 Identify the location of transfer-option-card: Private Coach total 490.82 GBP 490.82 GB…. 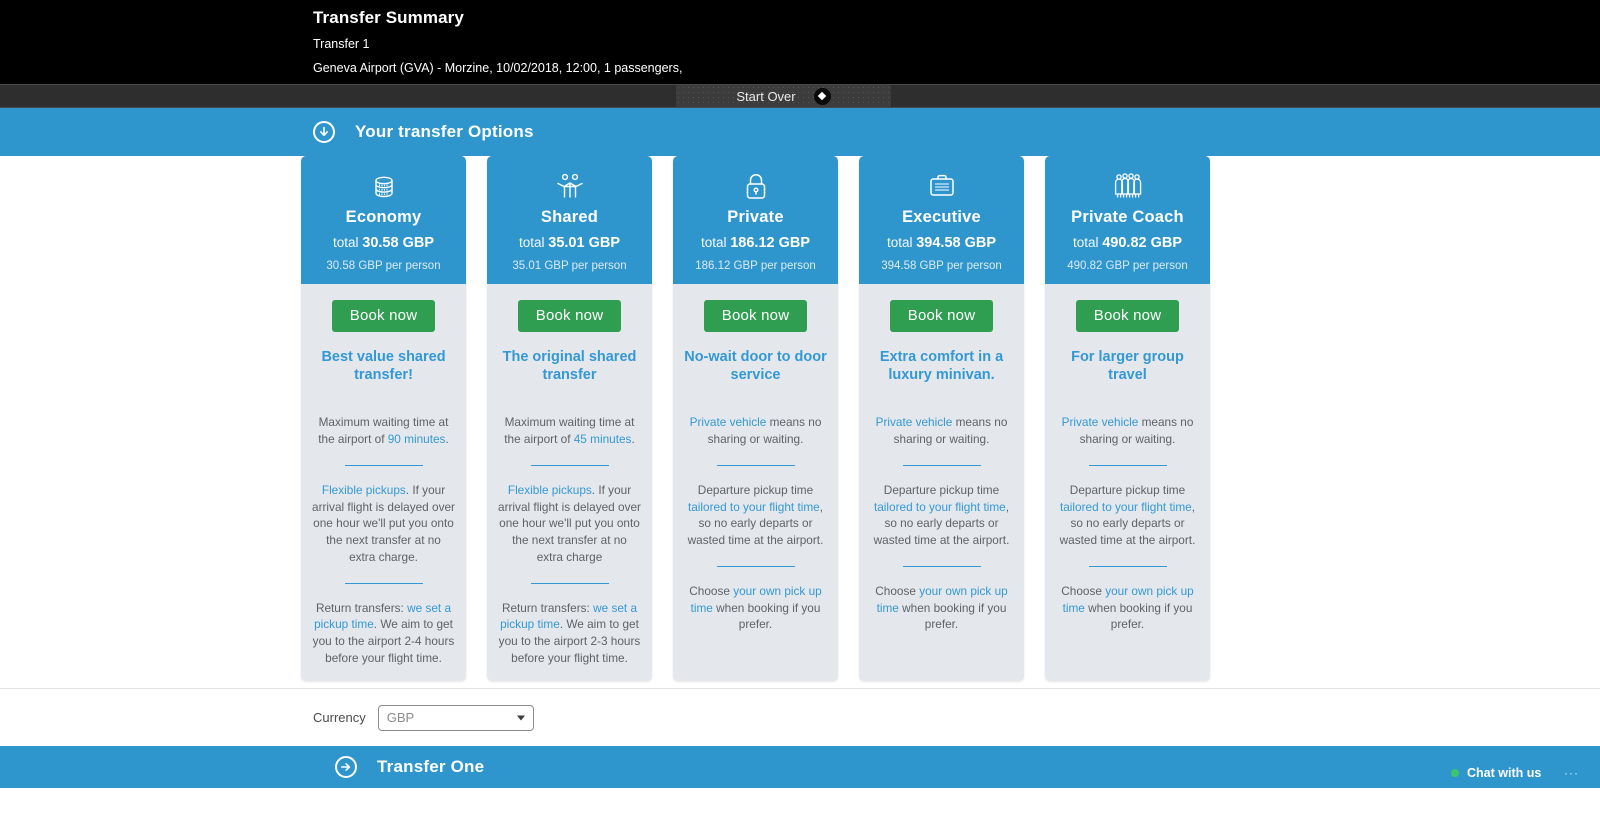
(1127, 418).